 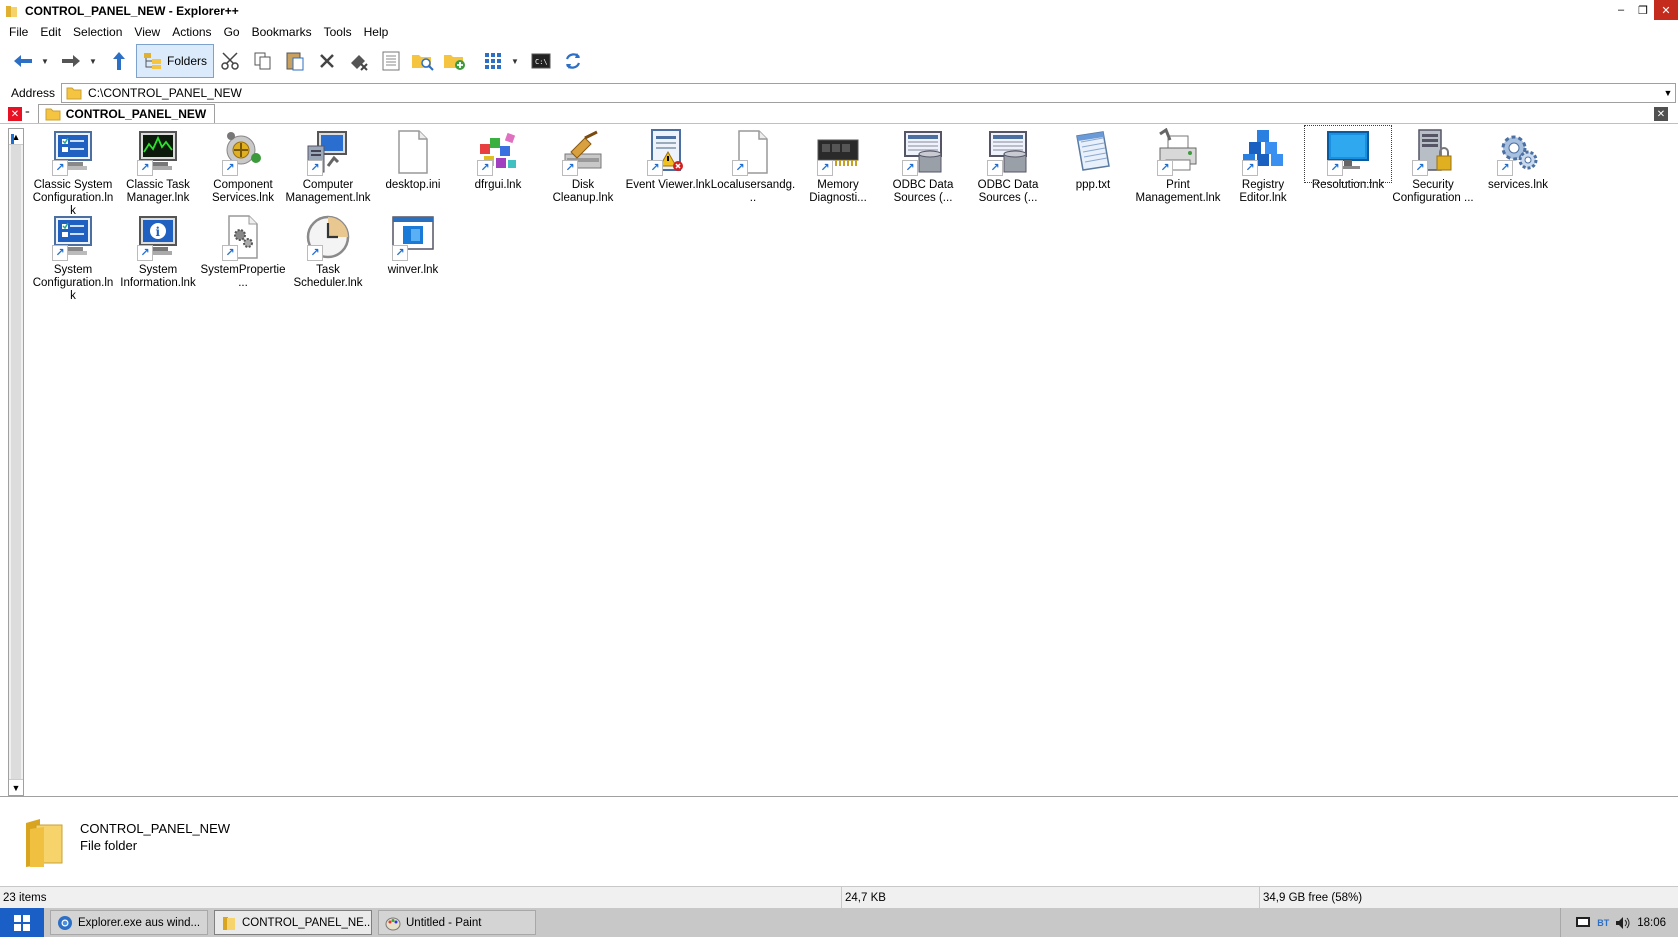 I want to click on file-item: ↗ Classic Task Manager.lnk, so click(x=158, y=165).